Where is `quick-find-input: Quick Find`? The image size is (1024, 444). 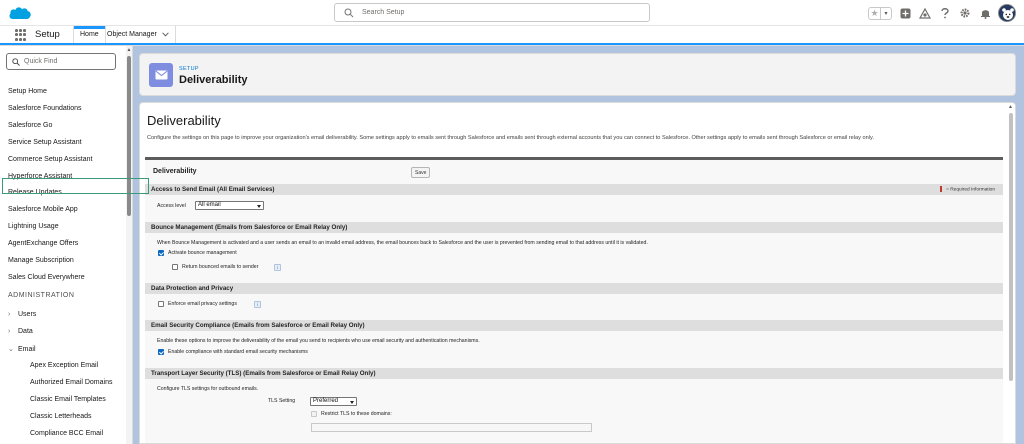
quick-find-input: Quick Find is located at coordinates (61, 61).